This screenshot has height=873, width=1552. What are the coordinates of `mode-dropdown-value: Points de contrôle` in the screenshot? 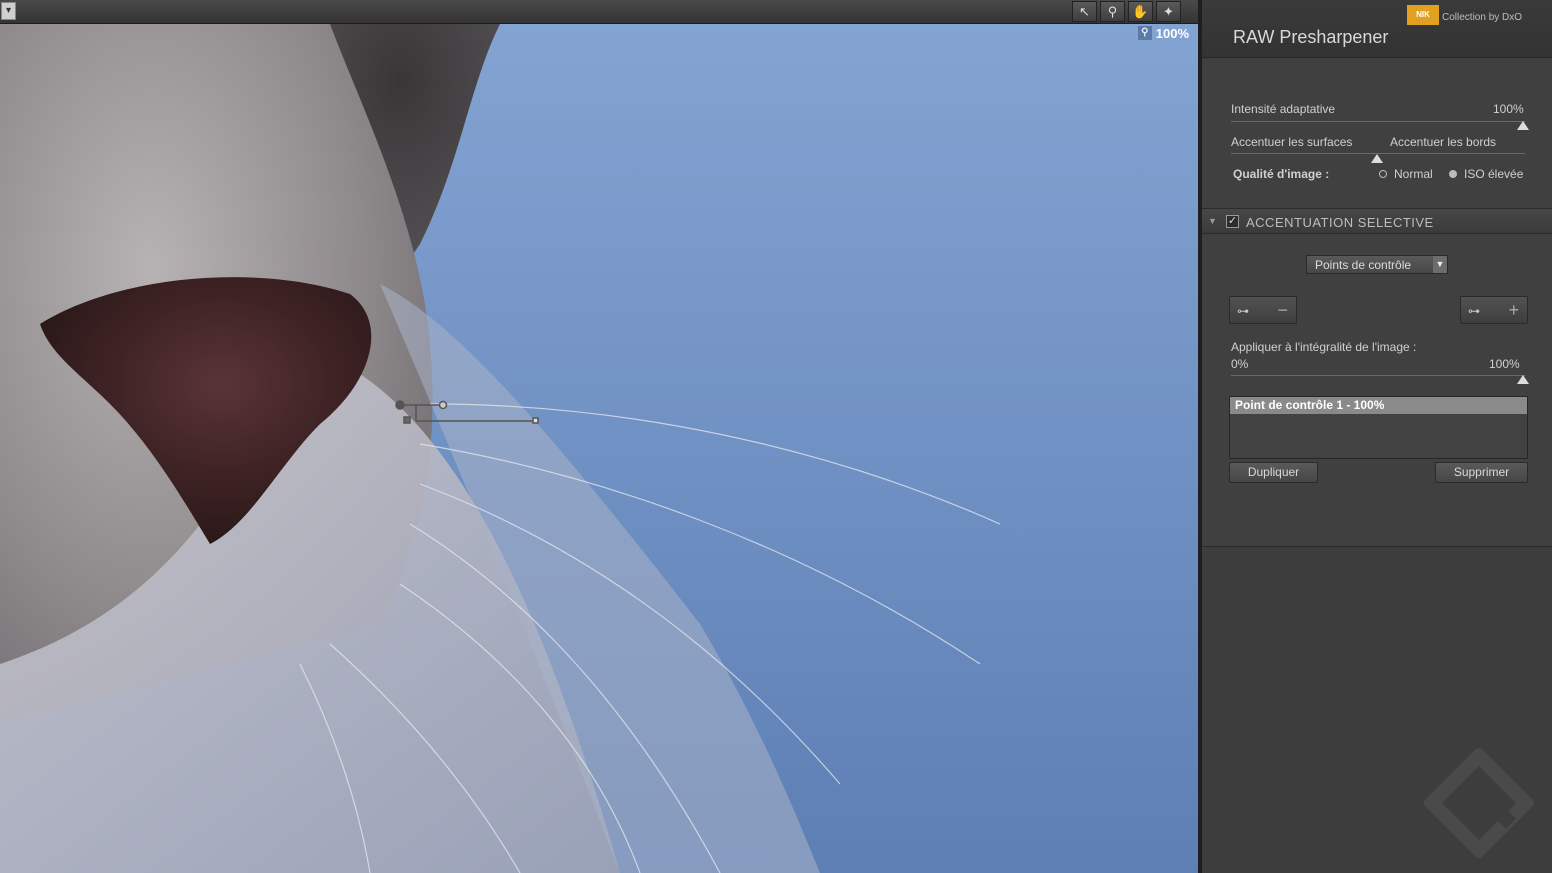 It's located at (1363, 265).